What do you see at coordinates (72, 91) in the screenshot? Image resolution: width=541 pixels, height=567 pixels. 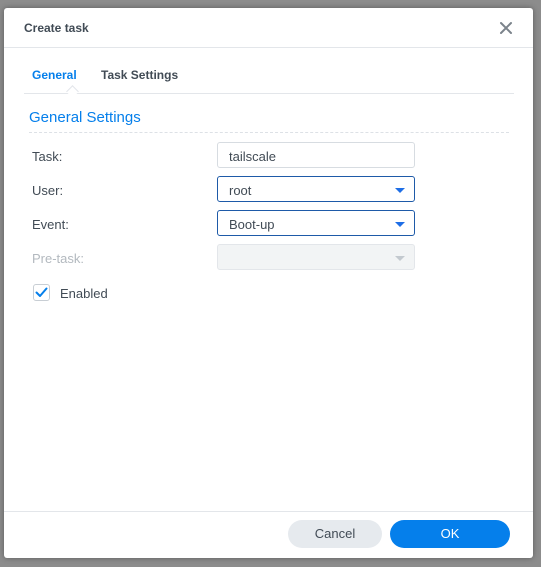 I see `active-tab-indicator` at bounding box center [72, 91].